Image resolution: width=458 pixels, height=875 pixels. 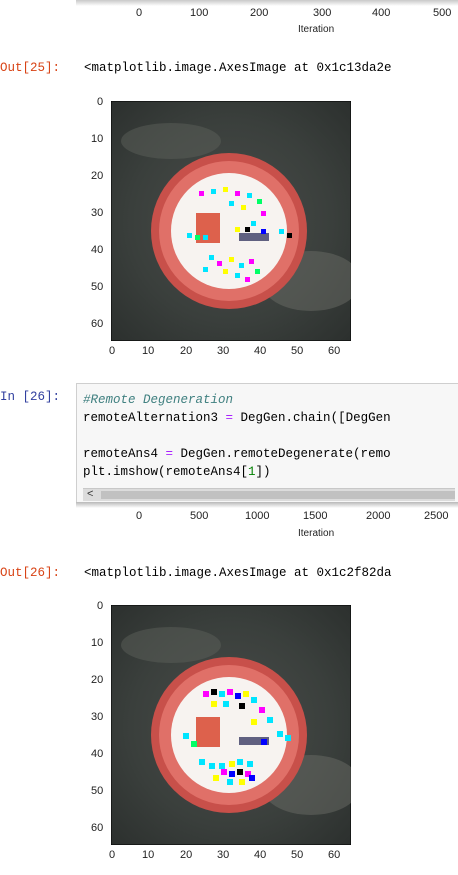 What do you see at coordinates (30, 68) in the screenshot?
I see `out25-prompt: Out[25]:` at bounding box center [30, 68].